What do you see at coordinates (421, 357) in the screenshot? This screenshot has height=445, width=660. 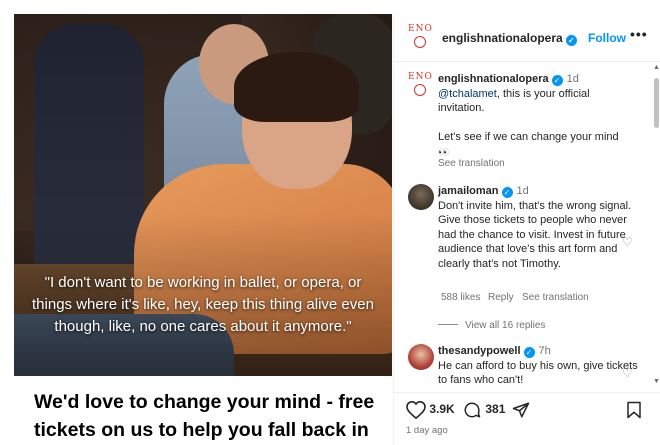 I see `comment-avatar-thesandypowell` at bounding box center [421, 357].